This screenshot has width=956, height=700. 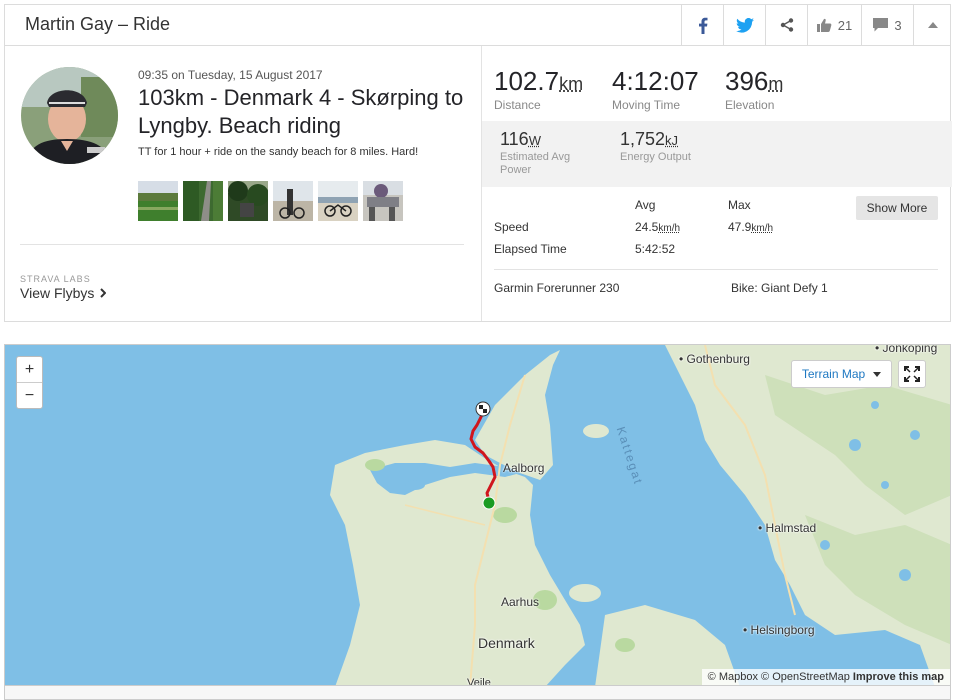 What do you see at coordinates (646, 105) in the screenshot?
I see `moving-time-label: Moving Time` at bounding box center [646, 105].